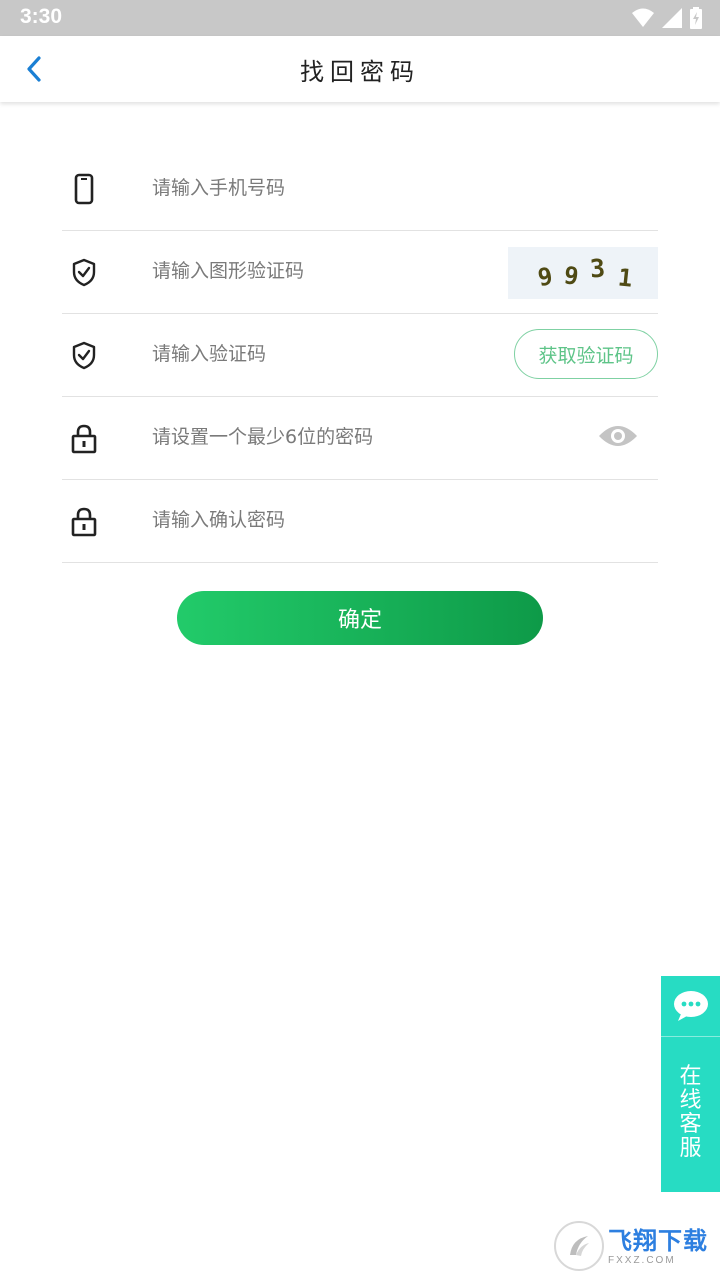  I want to click on captcha-digit: 3, so click(598, 268).